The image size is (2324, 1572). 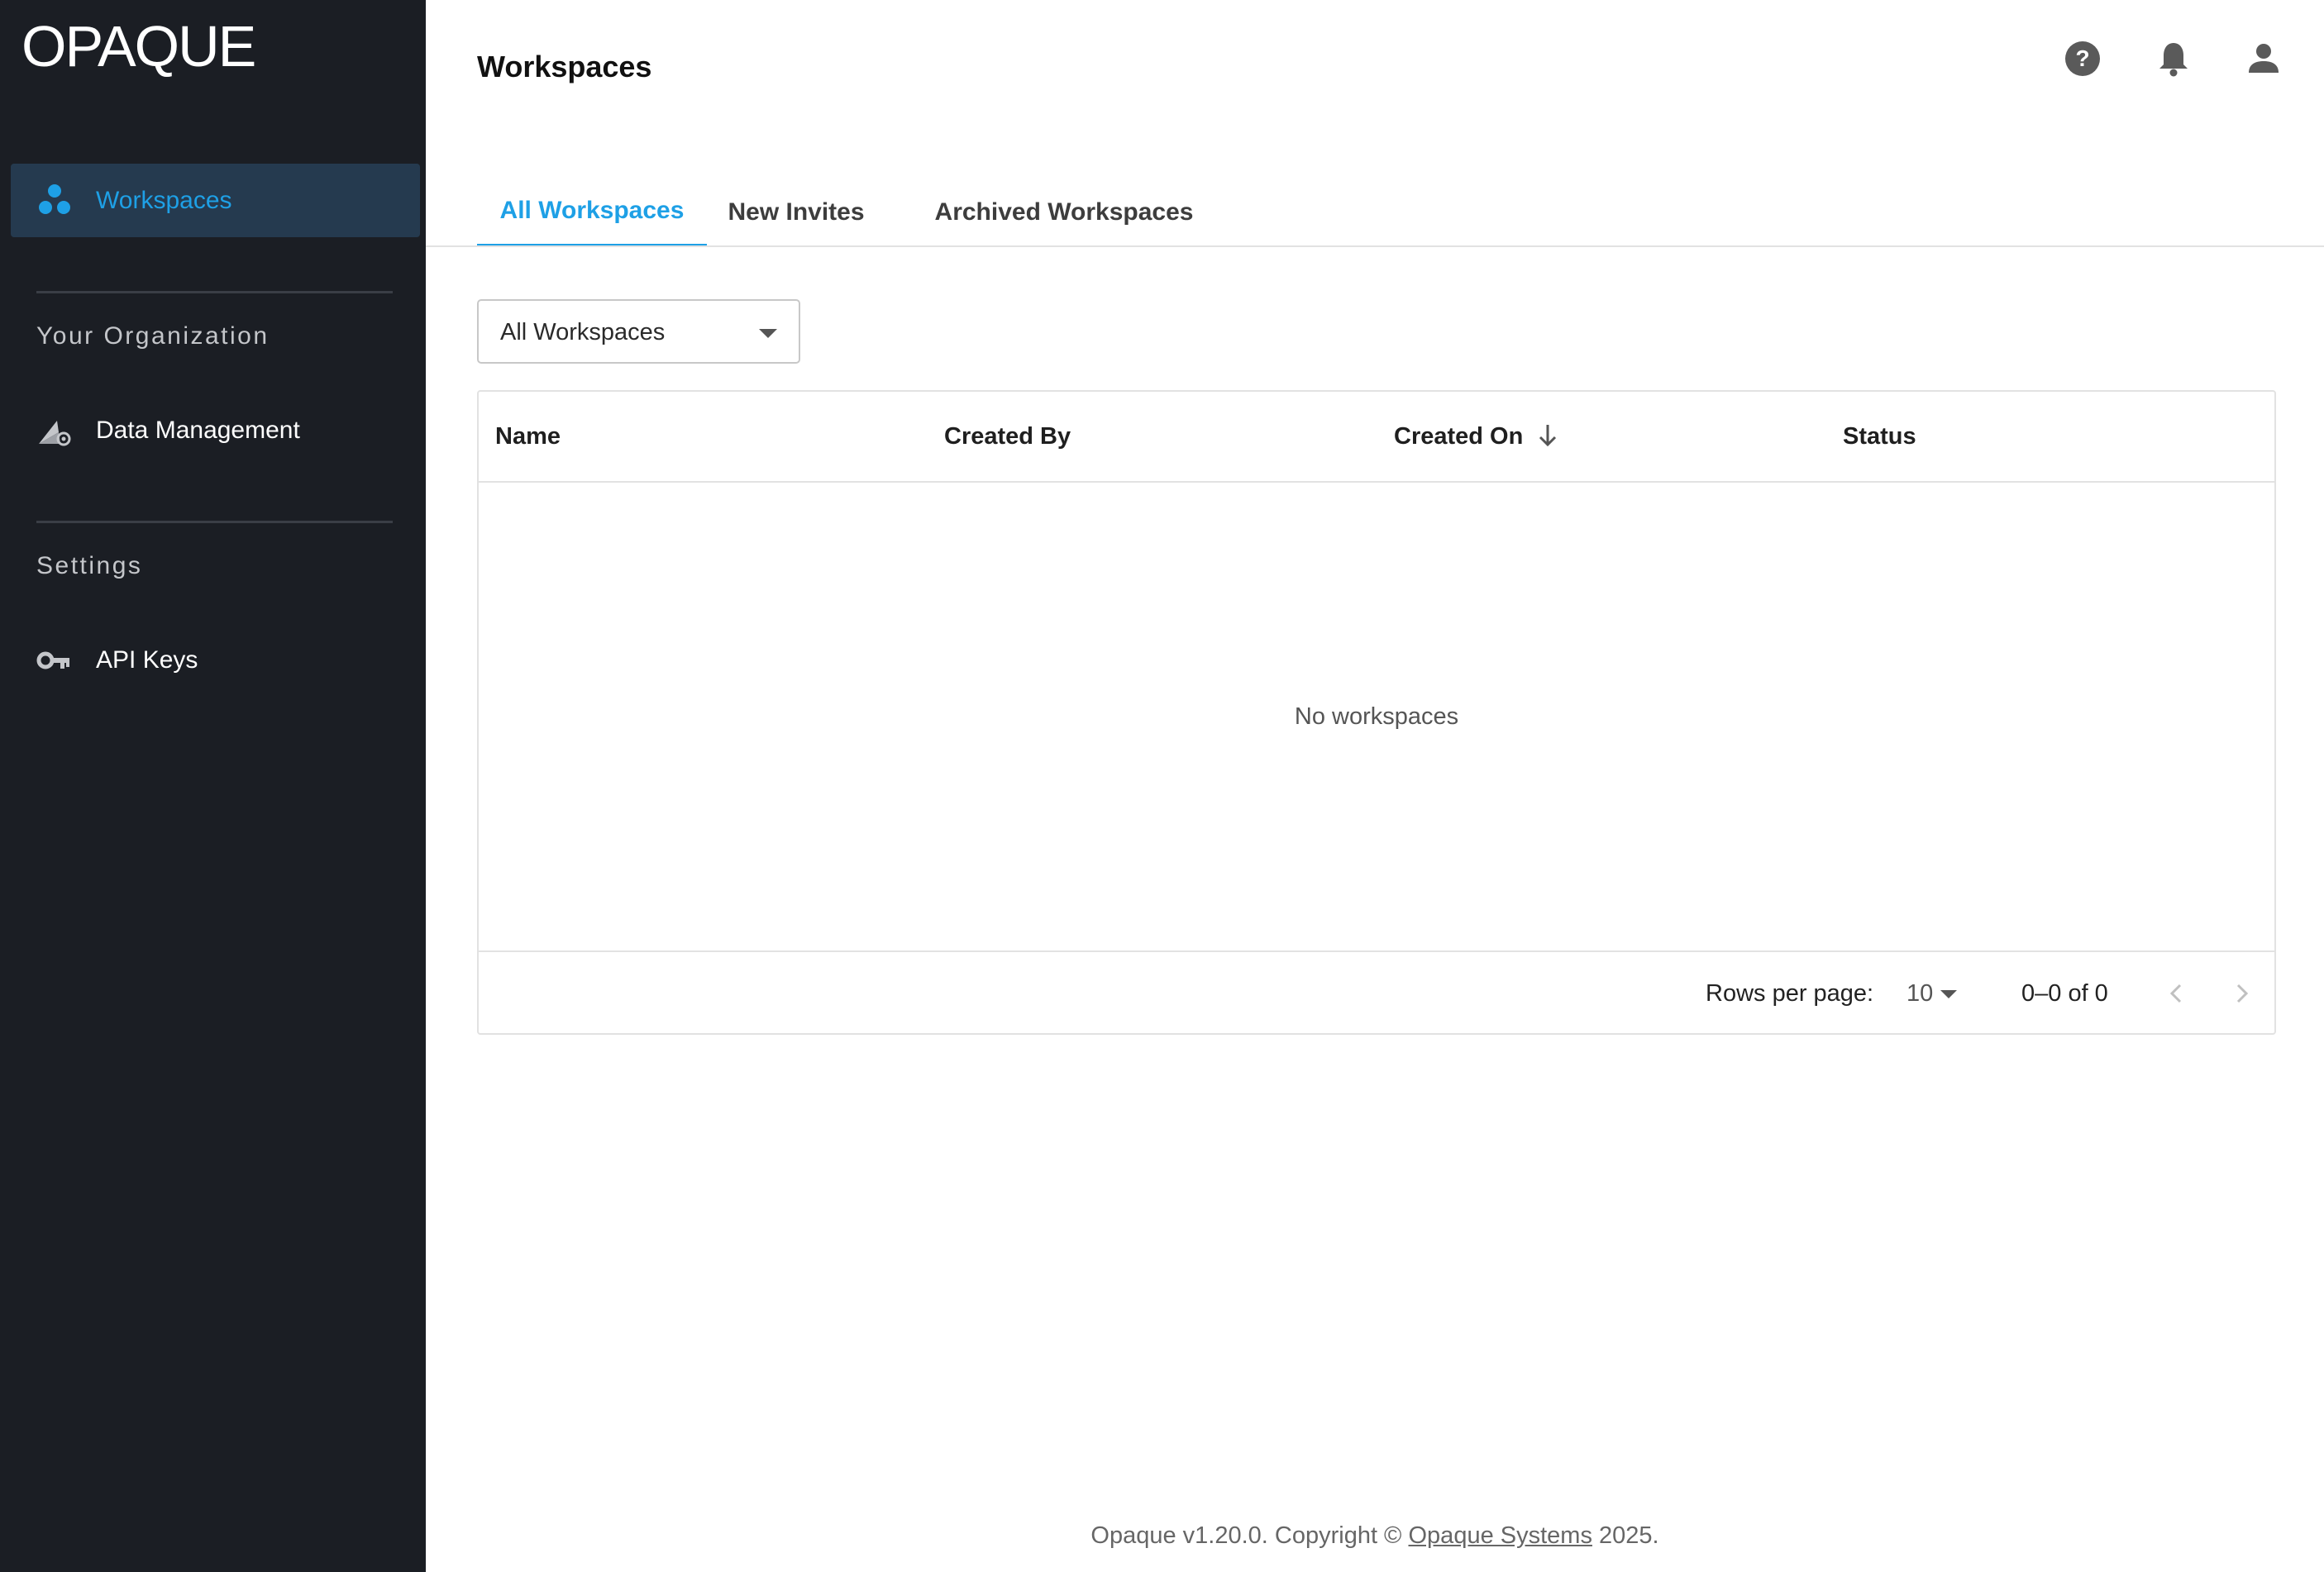 I want to click on key-icon, so click(x=52, y=660).